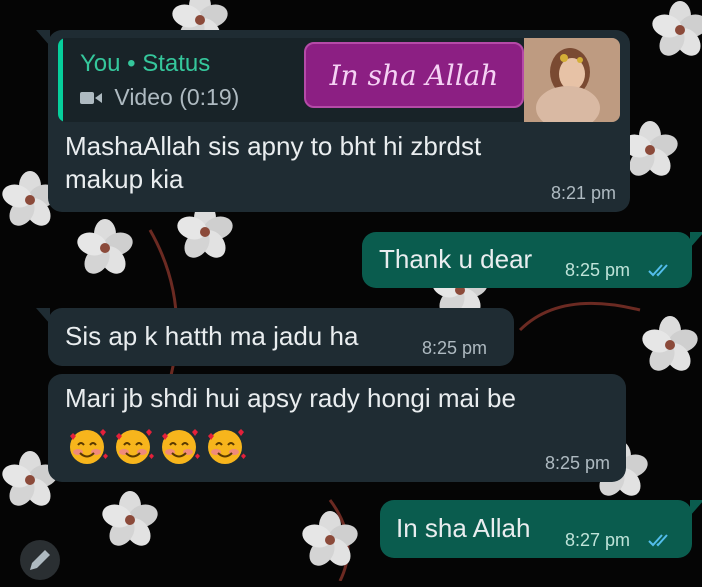 This screenshot has width=702, height=587. I want to click on message-text: In sha Allah, so click(463, 528).